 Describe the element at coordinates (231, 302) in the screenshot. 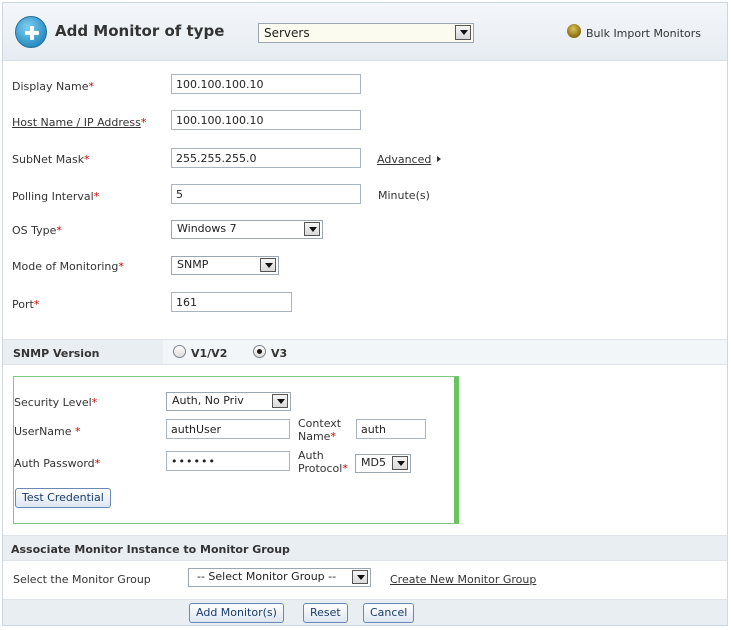

I see `port-input` at that location.